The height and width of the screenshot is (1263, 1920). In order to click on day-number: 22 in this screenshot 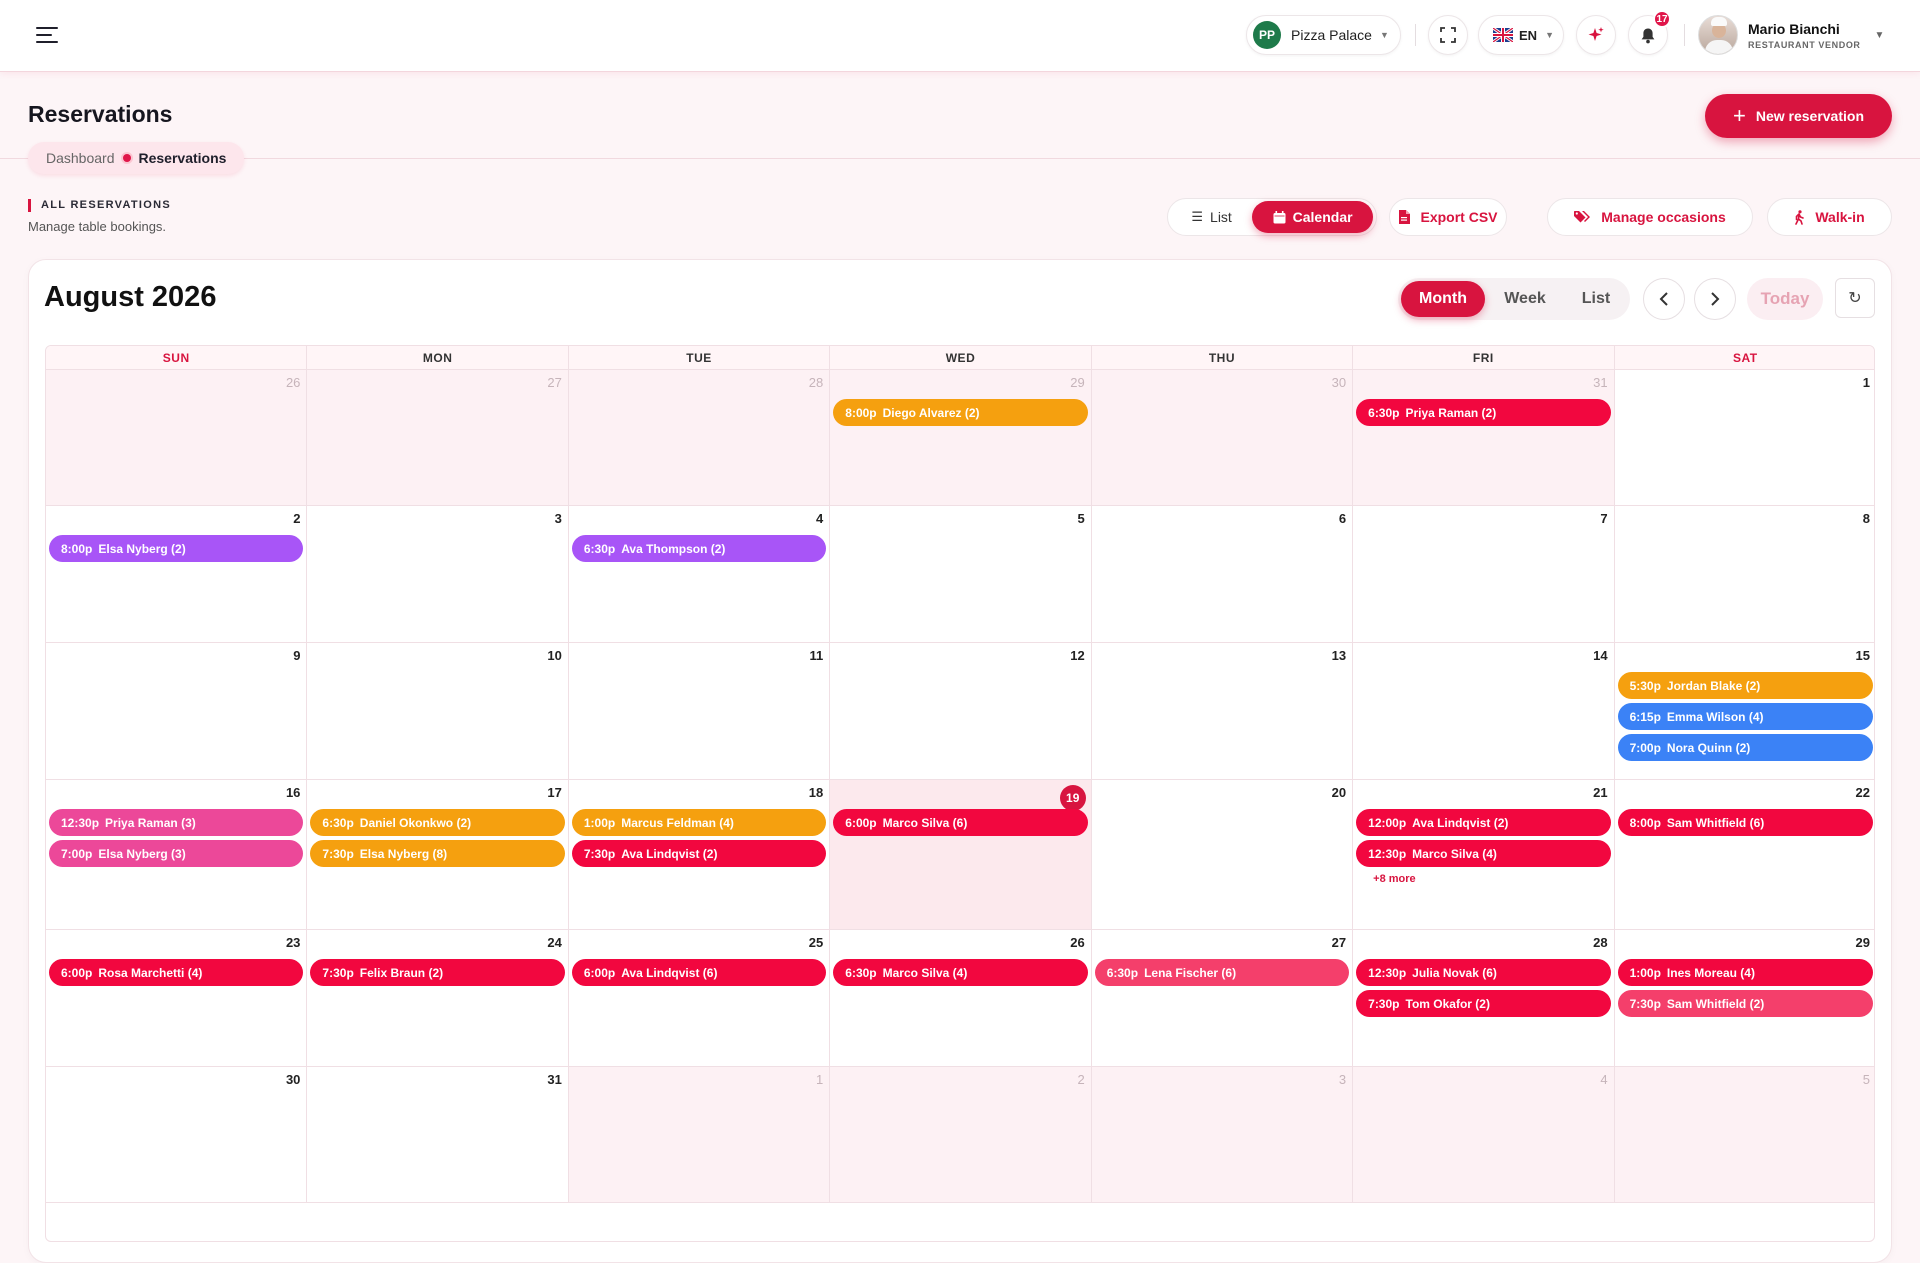, I will do `click(1862, 792)`.